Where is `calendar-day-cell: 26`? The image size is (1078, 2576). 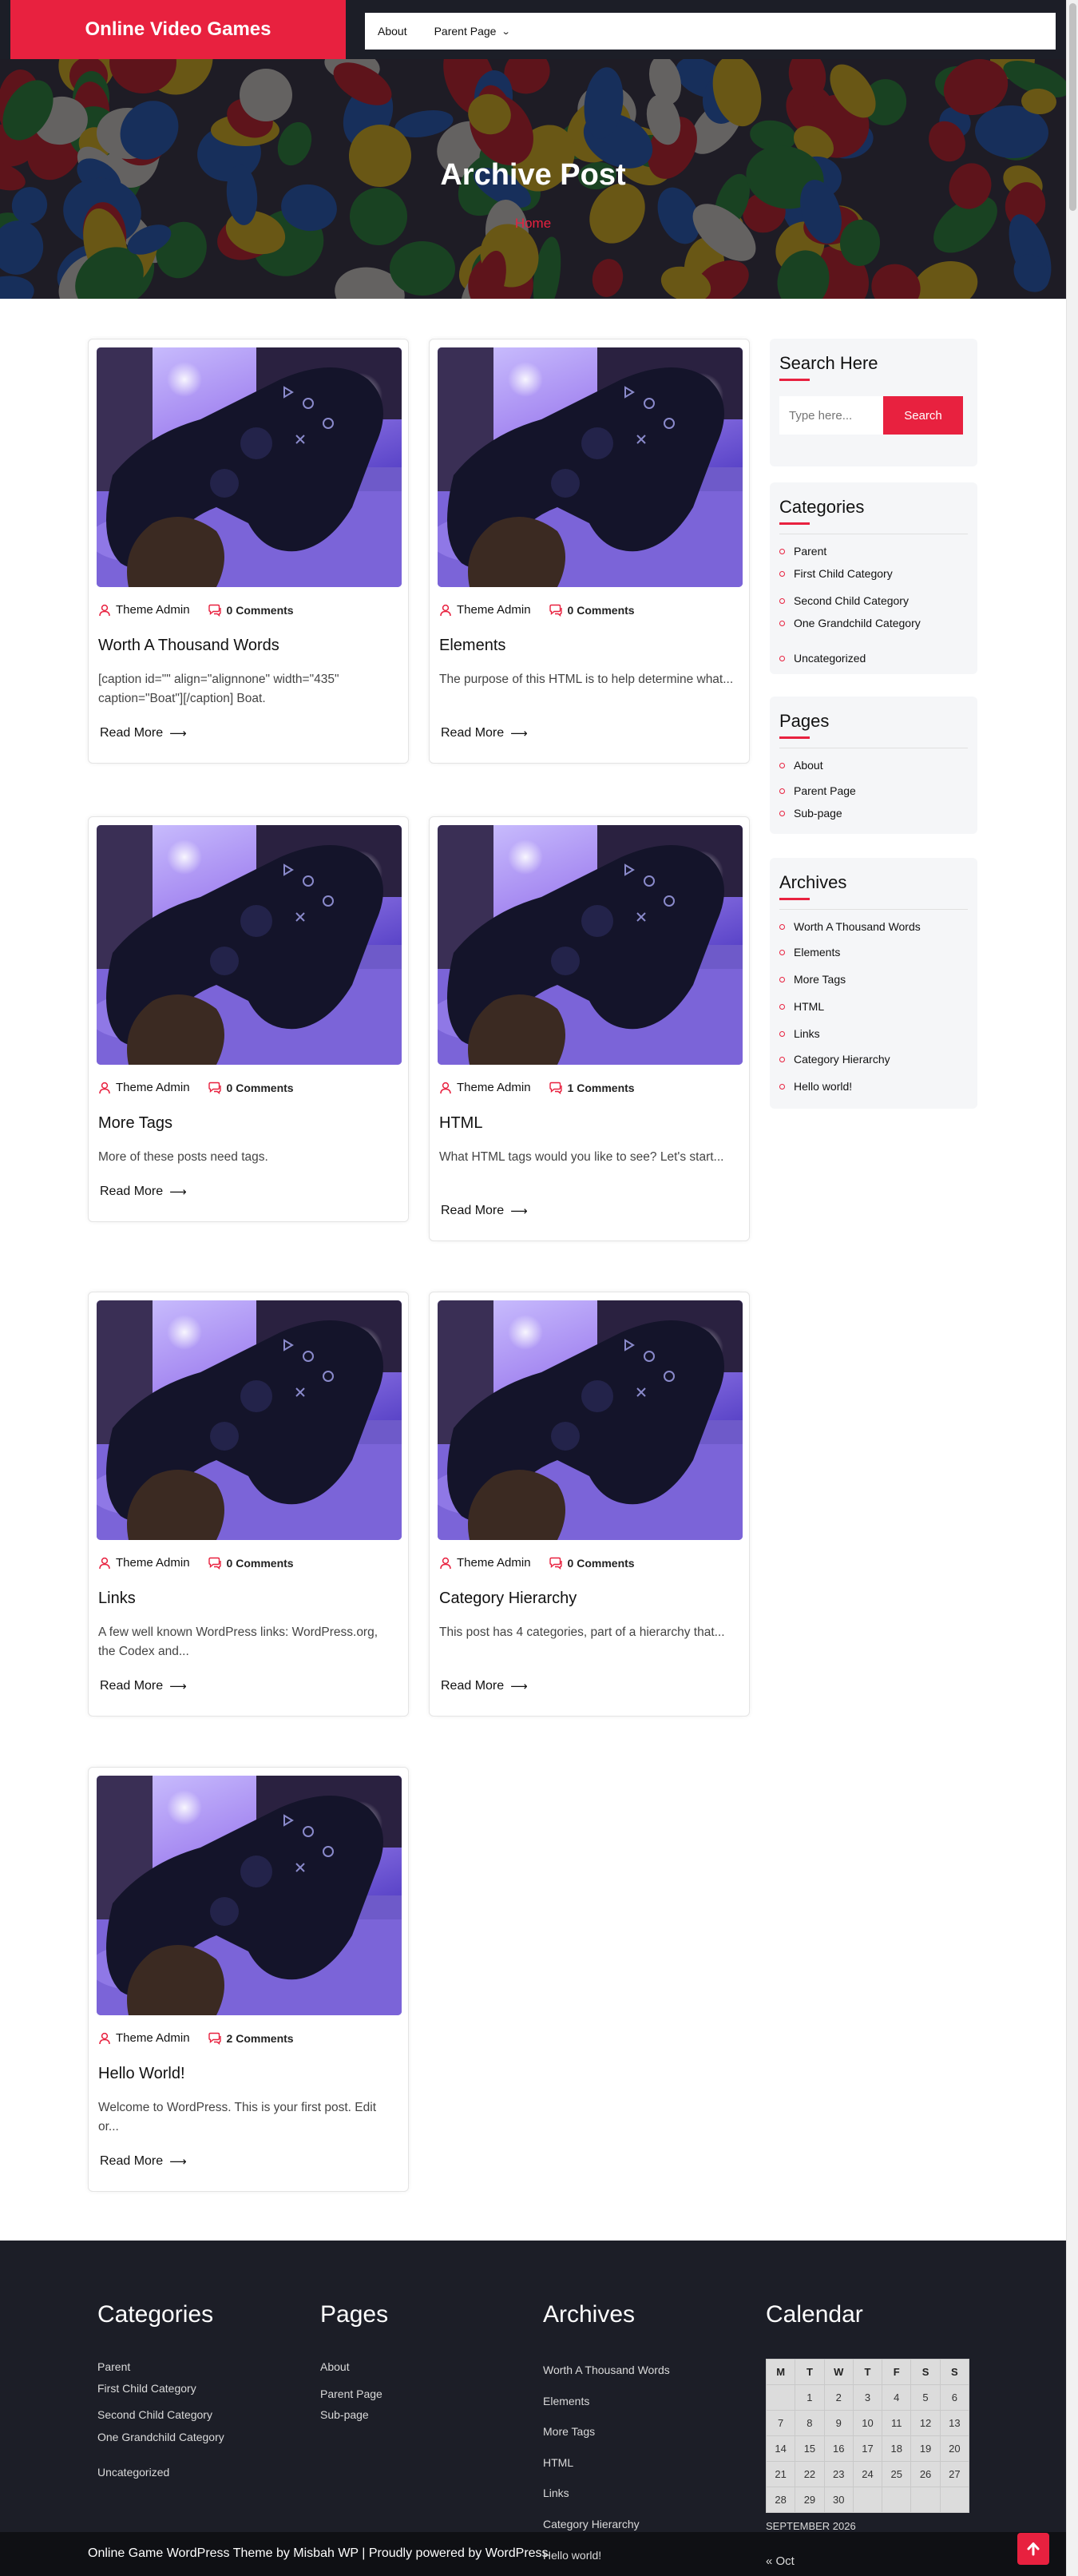
calendar-day-cell: 26 is located at coordinates (925, 2474).